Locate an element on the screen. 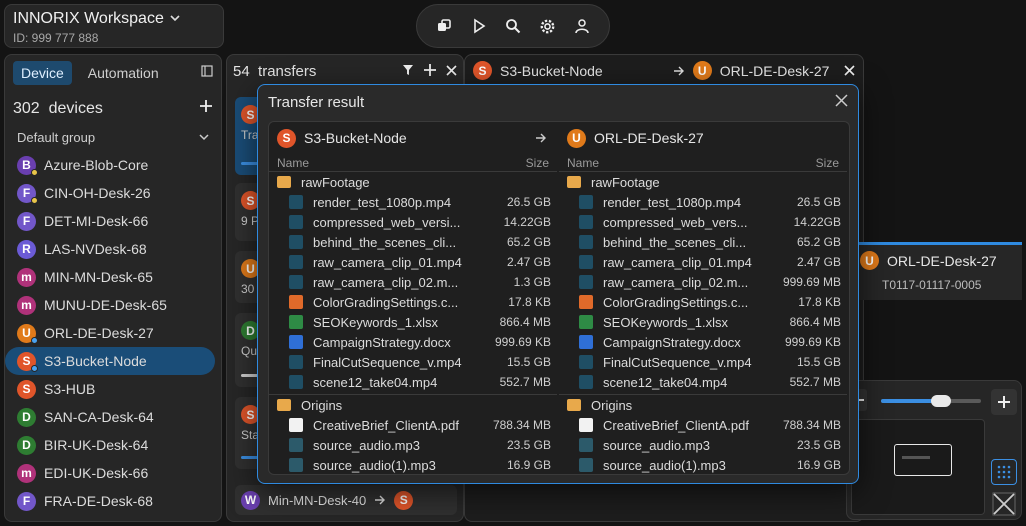 The image size is (1026, 526). add-icon is located at coordinates (430, 71).